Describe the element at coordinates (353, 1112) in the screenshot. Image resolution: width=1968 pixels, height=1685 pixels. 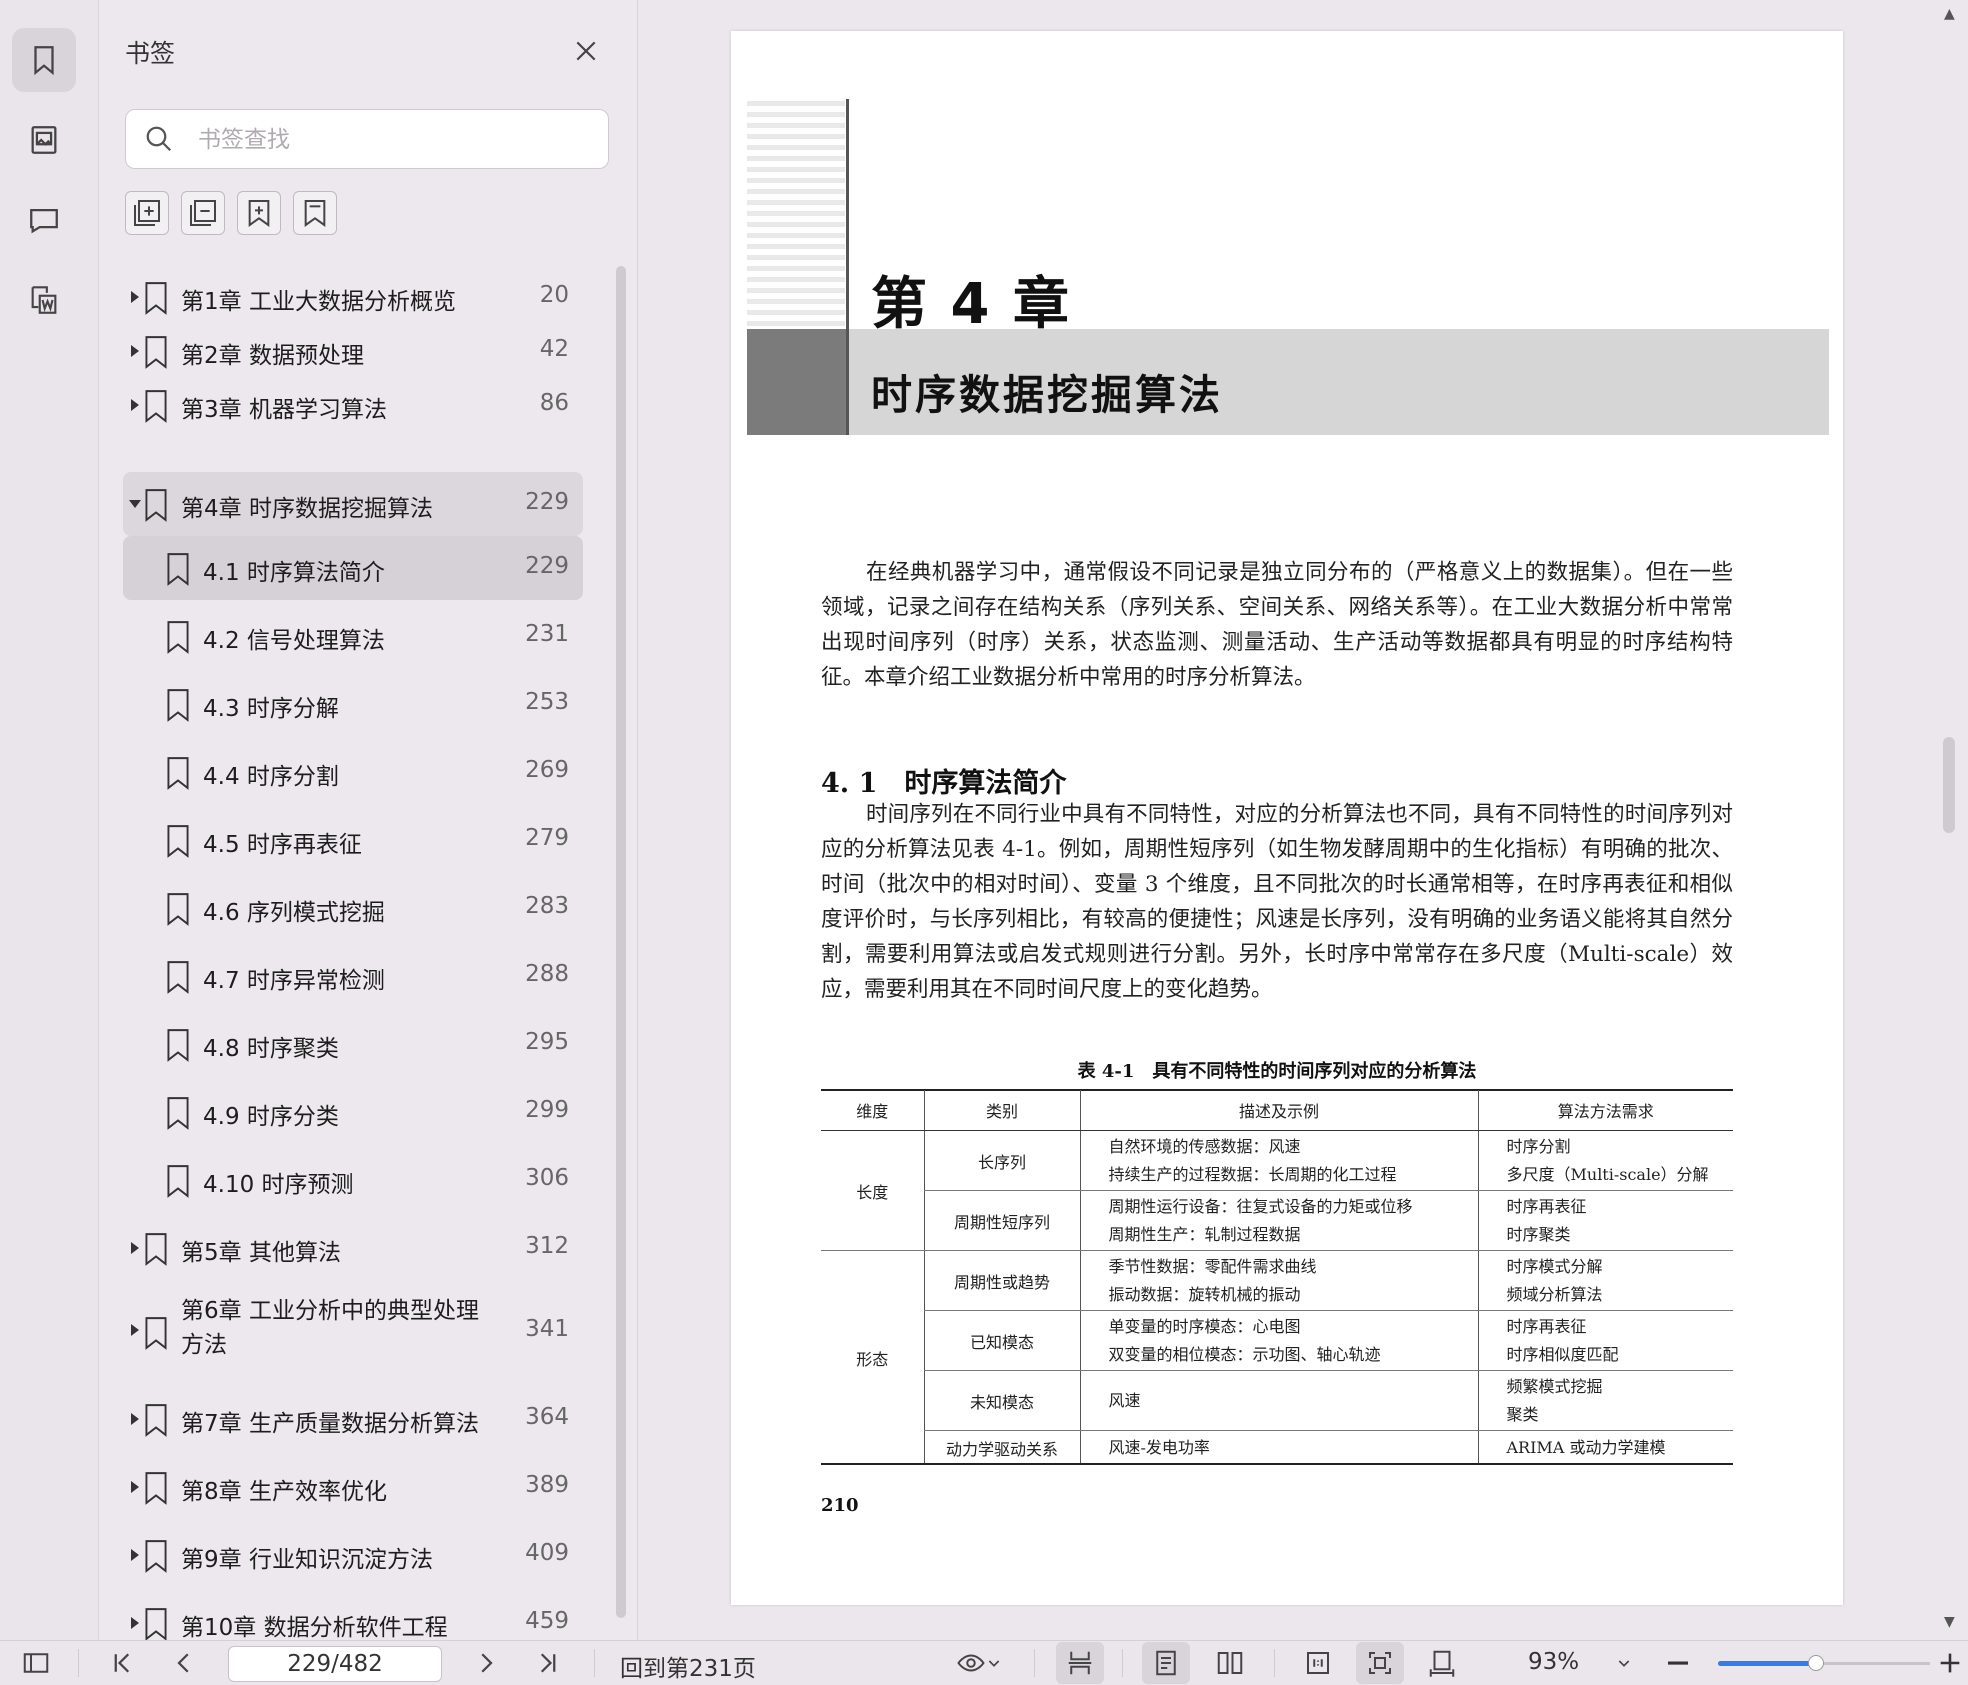
I see `bookmark-section-4-9: 4.9 时序分类 299` at that location.